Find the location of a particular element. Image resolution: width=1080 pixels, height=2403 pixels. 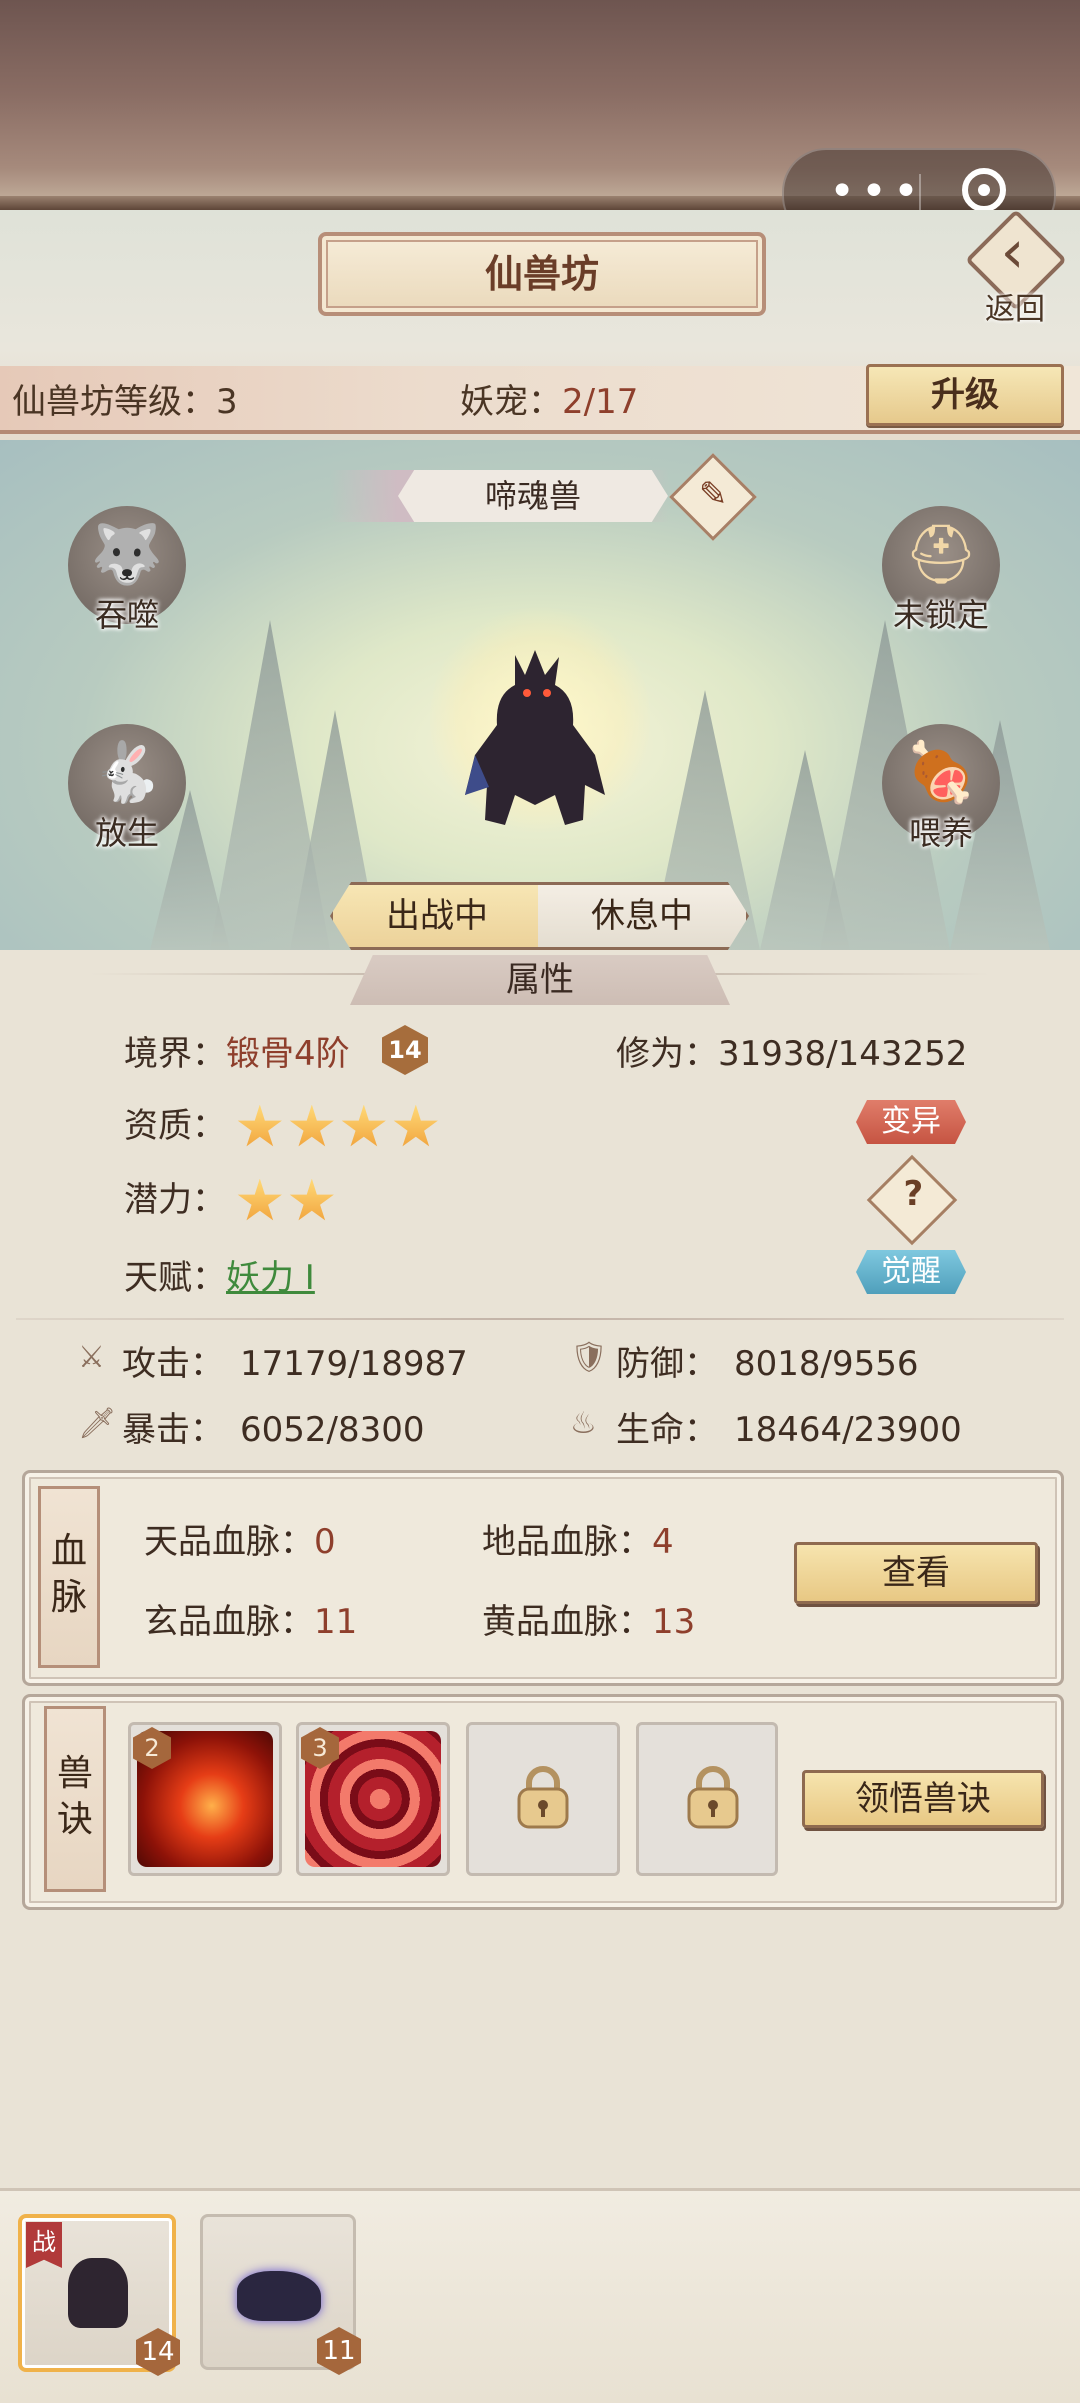

earth-bloodline: 地品血脉：4 is located at coordinates (578, 1538).